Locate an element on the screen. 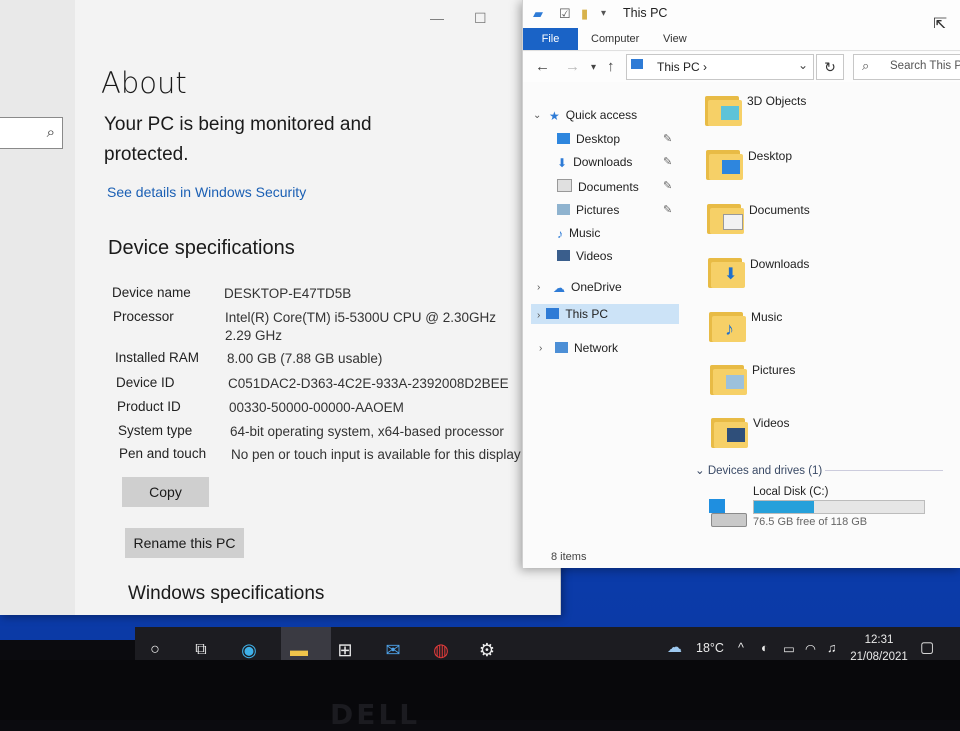 The width and height of the screenshot is (960, 731). store-icon: ⊞ is located at coordinates (345, 650).